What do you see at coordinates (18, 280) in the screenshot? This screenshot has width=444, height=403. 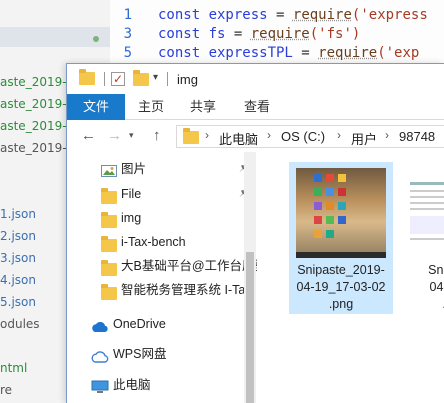 I see `file-tree-item: 4.json` at bounding box center [18, 280].